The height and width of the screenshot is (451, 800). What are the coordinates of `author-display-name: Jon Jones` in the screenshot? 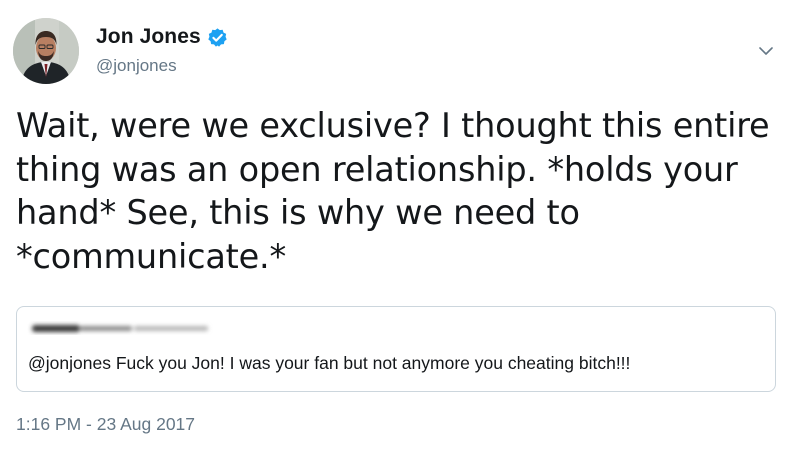 It's located at (148, 37).